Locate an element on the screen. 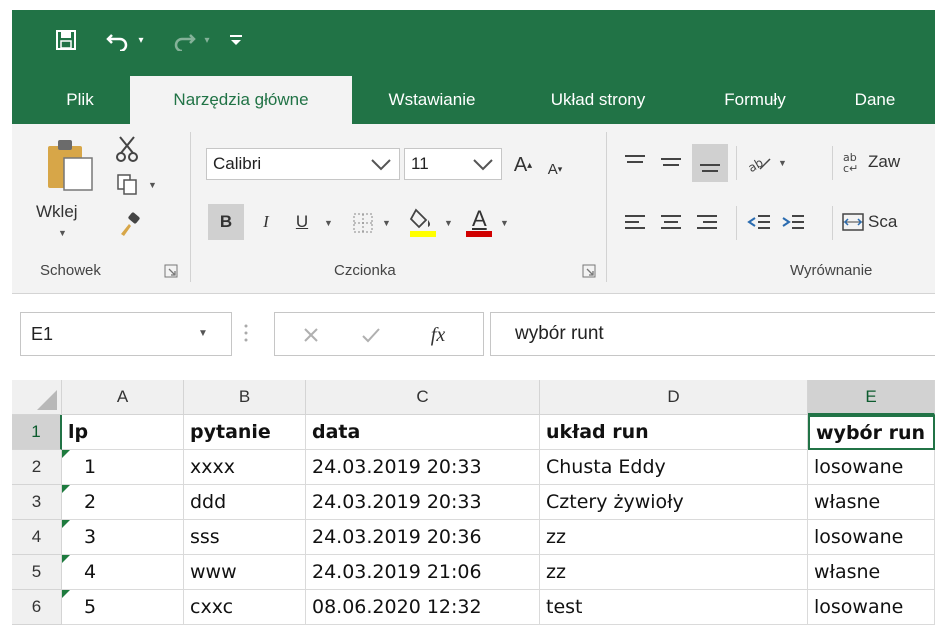  font-name-dropdown-icon is located at coordinates (381, 164).